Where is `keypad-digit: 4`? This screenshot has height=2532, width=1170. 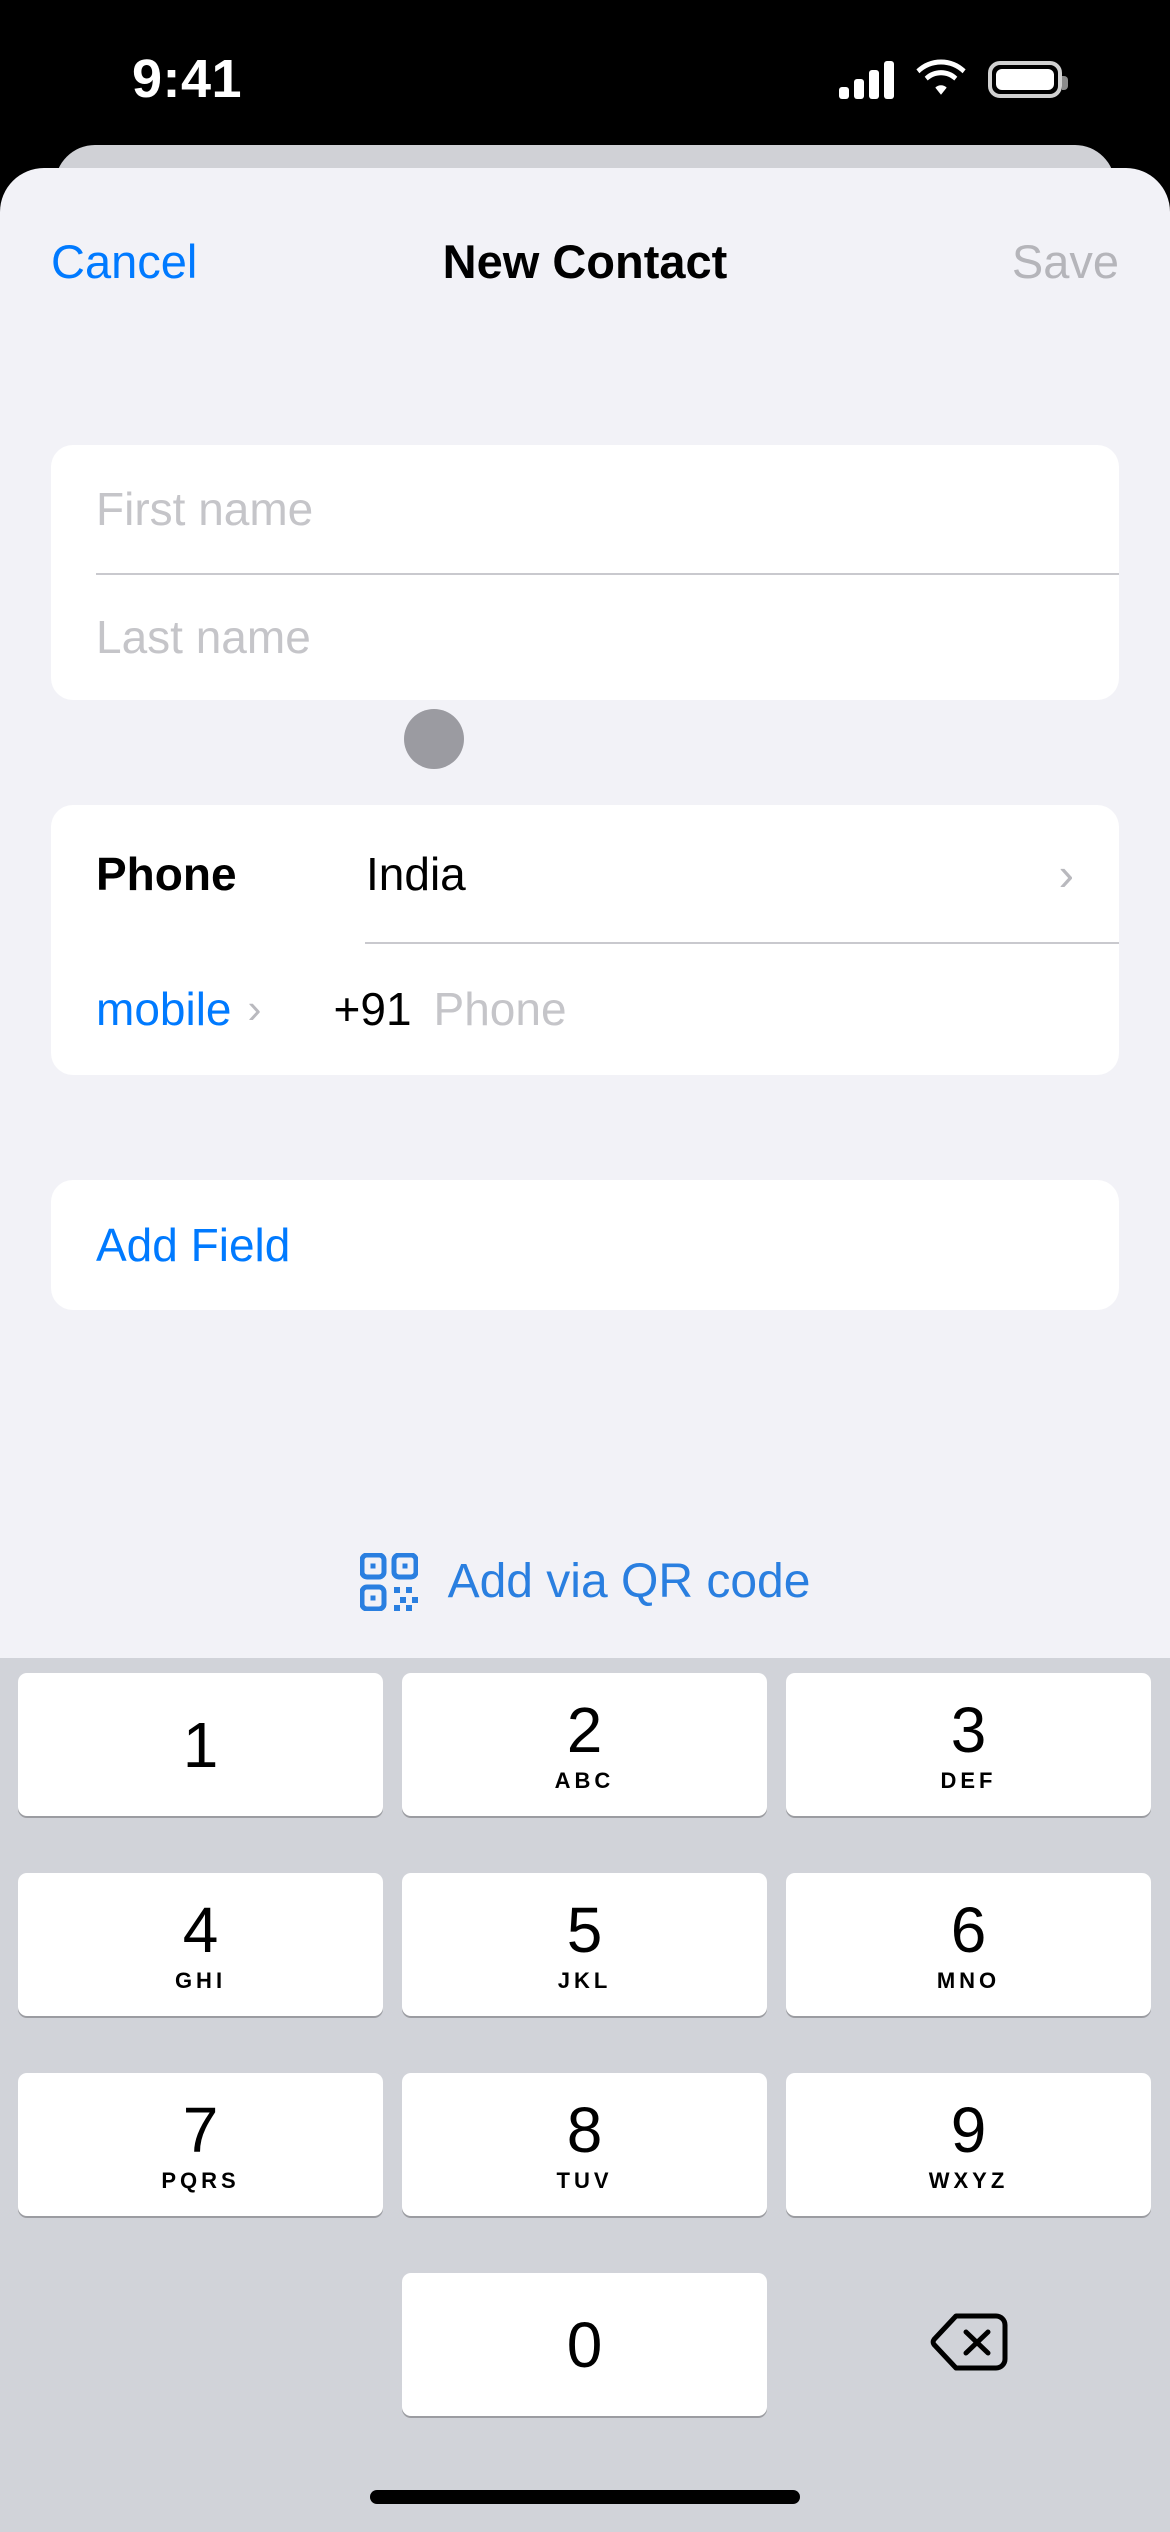
keypad-digit: 4 is located at coordinates (200, 1929).